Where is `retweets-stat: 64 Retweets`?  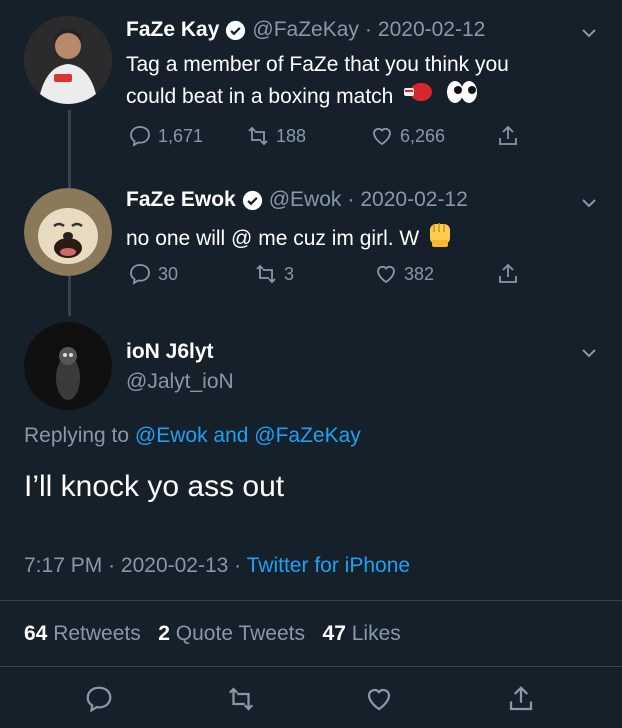 retweets-stat: 64 Retweets is located at coordinates (85, 633).